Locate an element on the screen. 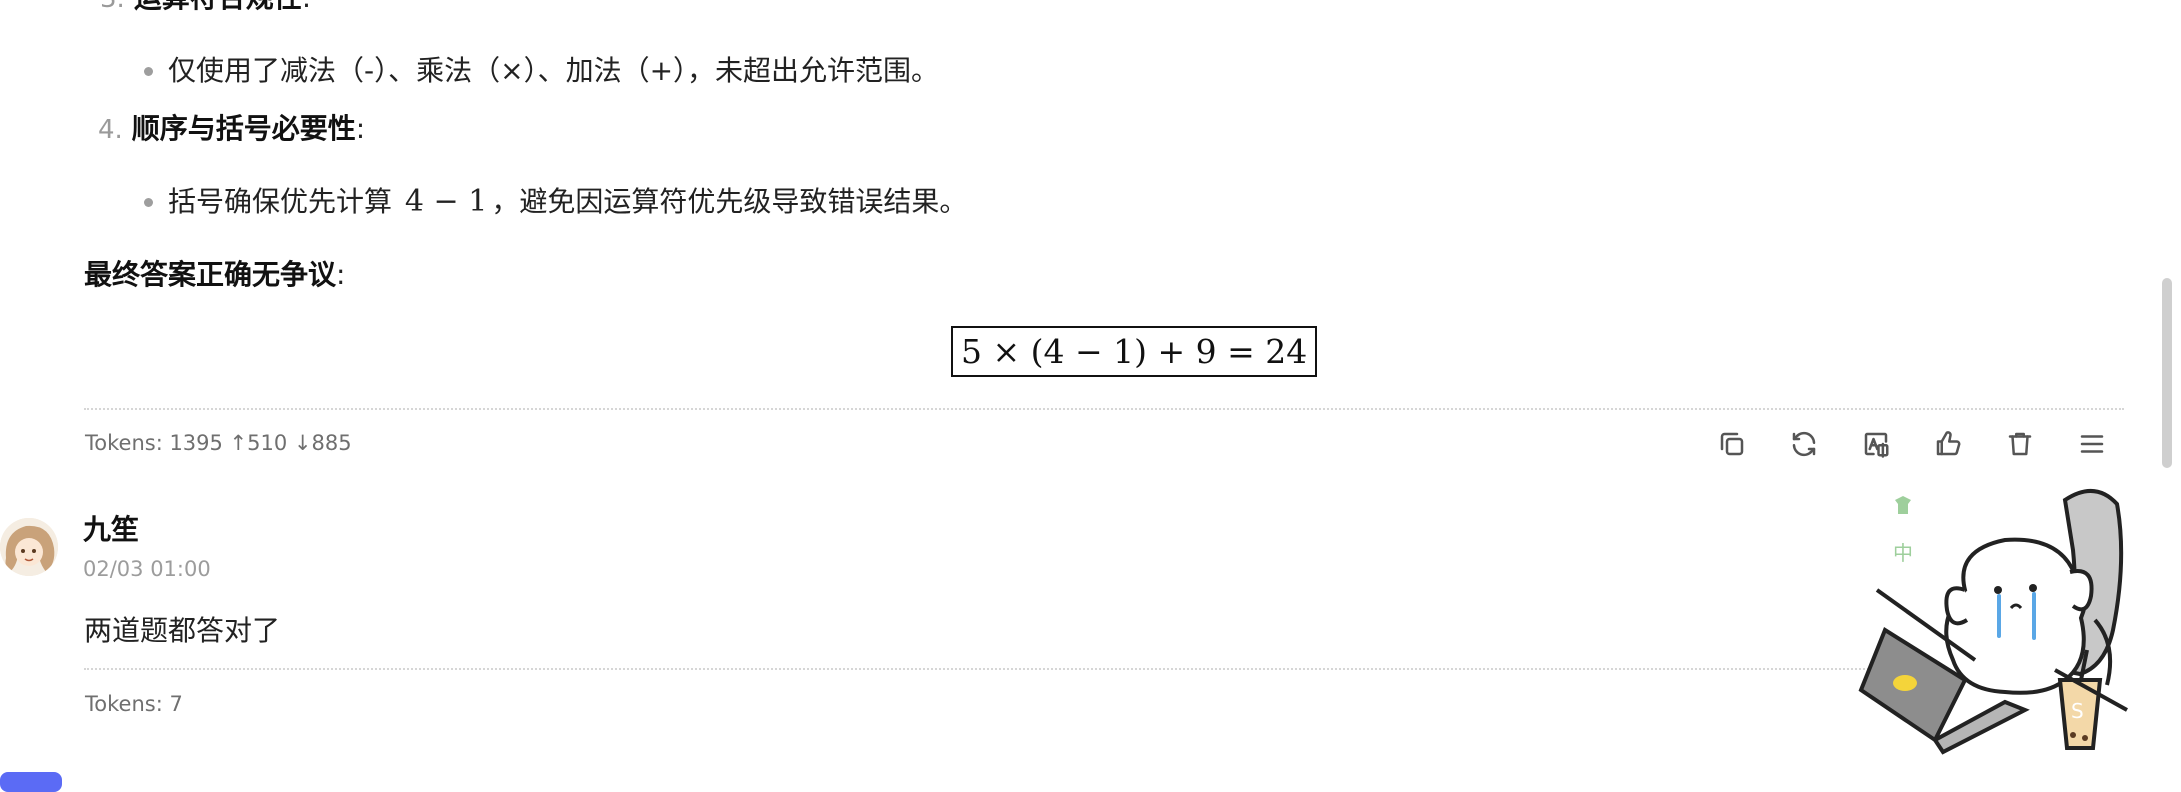 Image resolution: width=2181 pixels, height=792 pixels. avatar is located at coordinates (29, 547).